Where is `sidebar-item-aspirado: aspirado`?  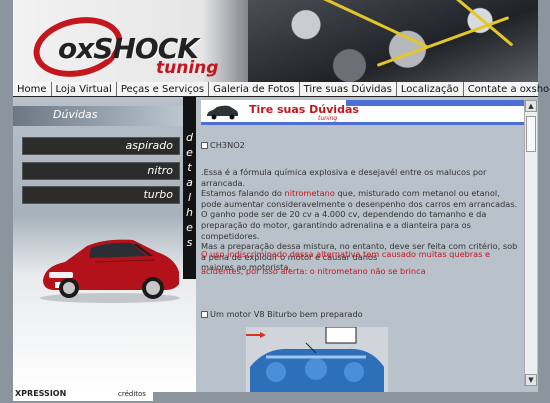
sidebar-item-aspirado: aspirado is located at coordinates (101, 146).